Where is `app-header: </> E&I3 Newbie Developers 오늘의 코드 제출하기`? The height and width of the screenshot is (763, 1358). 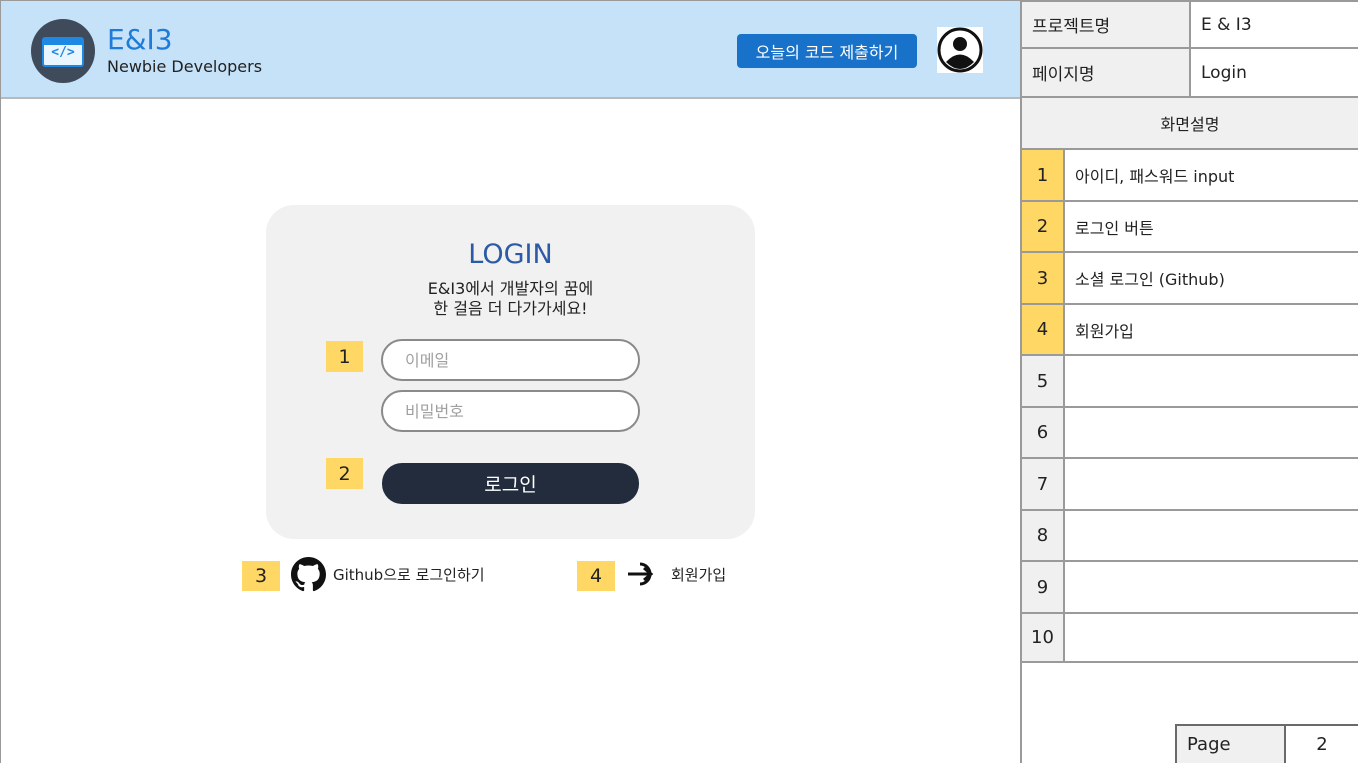
app-header: </> E&I3 Newbie Developers 오늘의 코드 제출하기 is located at coordinates (510, 50).